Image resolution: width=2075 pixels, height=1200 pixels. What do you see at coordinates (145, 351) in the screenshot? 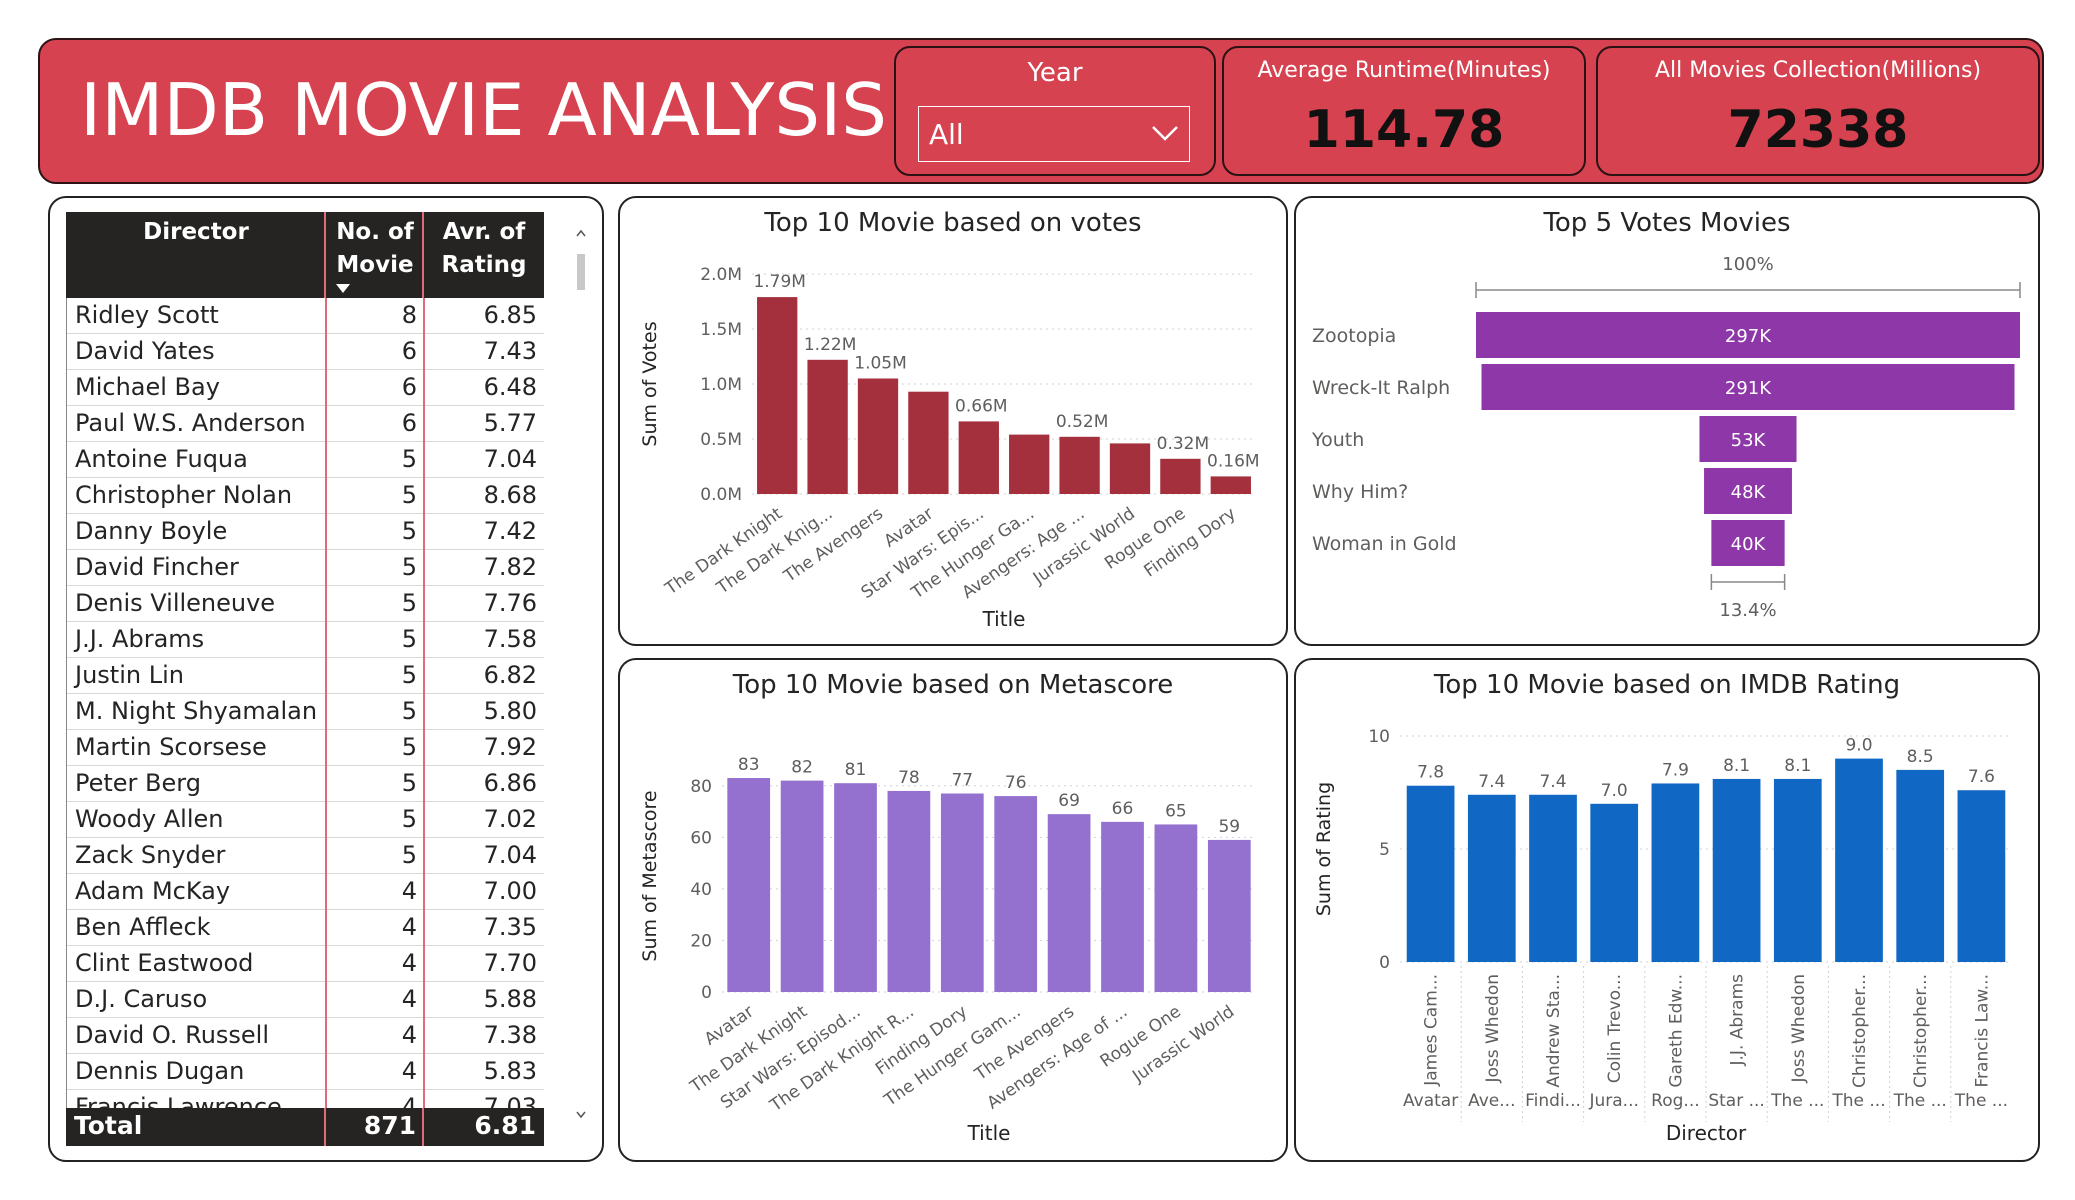
I see `director-name: David Yates` at bounding box center [145, 351].